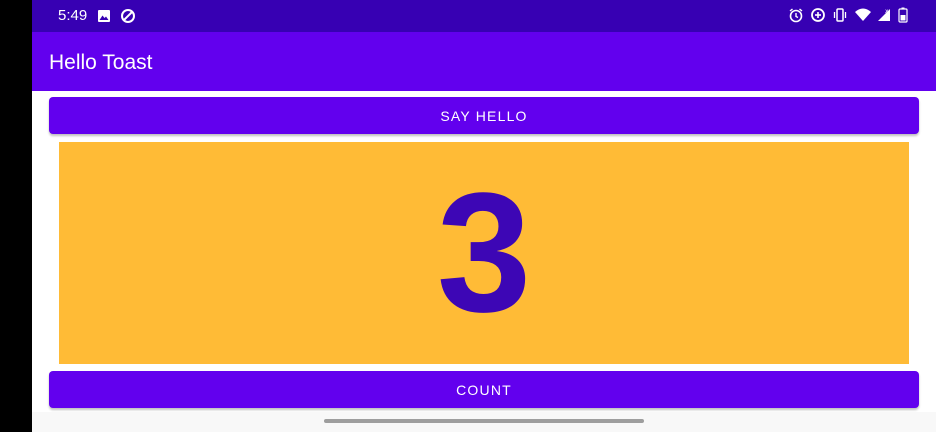 Image resolution: width=936 pixels, height=432 pixels. What do you see at coordinates (851, 15) in the screenshot?
I see `status-right-icons: x` at bounding box center [851, 15].